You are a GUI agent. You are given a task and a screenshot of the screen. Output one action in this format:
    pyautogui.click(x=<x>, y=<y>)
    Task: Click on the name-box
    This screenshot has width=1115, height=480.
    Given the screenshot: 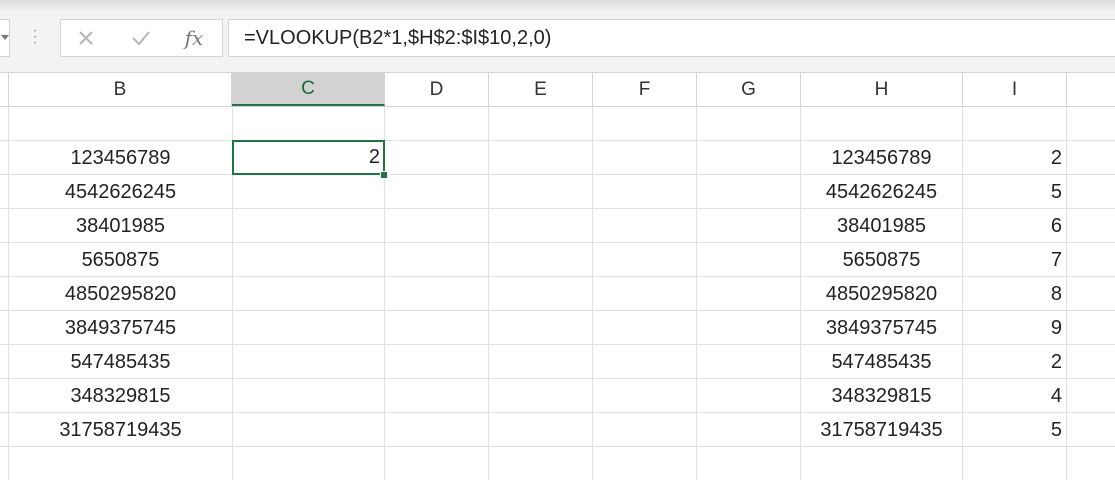 What is the action you would take?
    pyautogui.click(x=5, y=38)
    